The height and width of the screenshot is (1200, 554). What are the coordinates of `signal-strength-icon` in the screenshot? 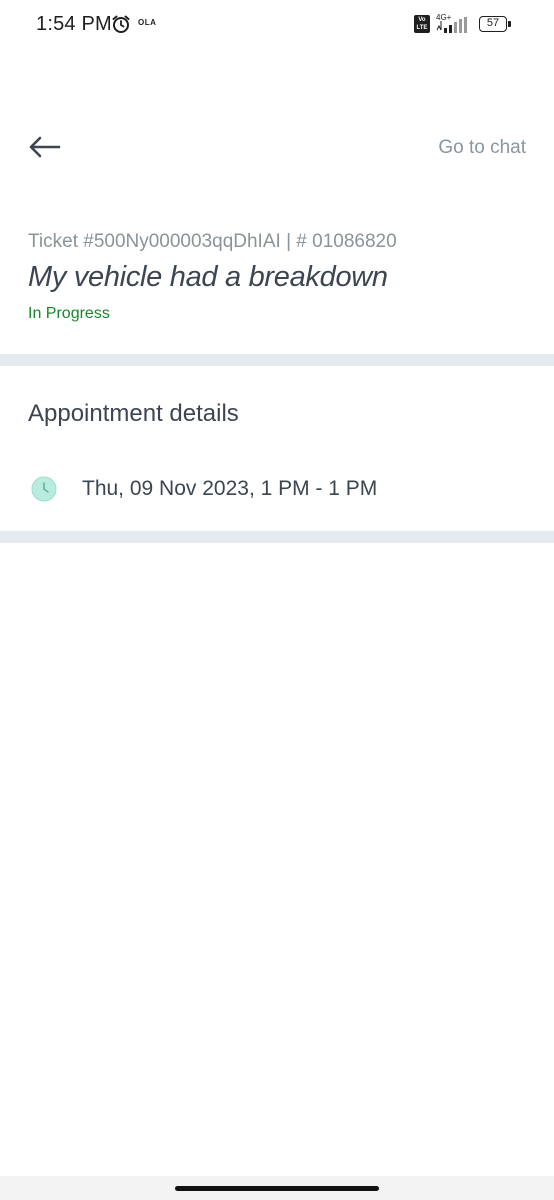 It's located at (451, 25).